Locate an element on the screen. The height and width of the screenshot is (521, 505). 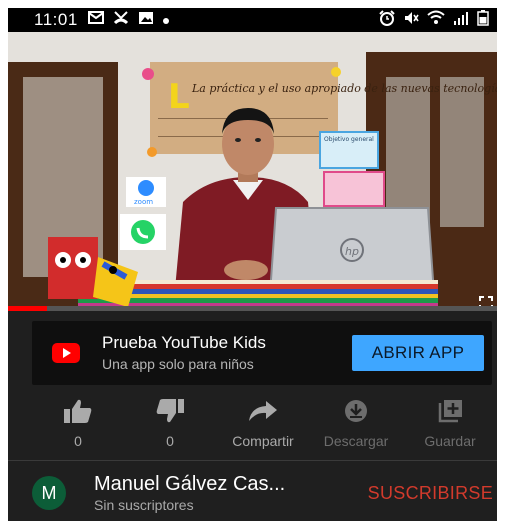
share-button: Compartir is located at coordinates (263, 422).